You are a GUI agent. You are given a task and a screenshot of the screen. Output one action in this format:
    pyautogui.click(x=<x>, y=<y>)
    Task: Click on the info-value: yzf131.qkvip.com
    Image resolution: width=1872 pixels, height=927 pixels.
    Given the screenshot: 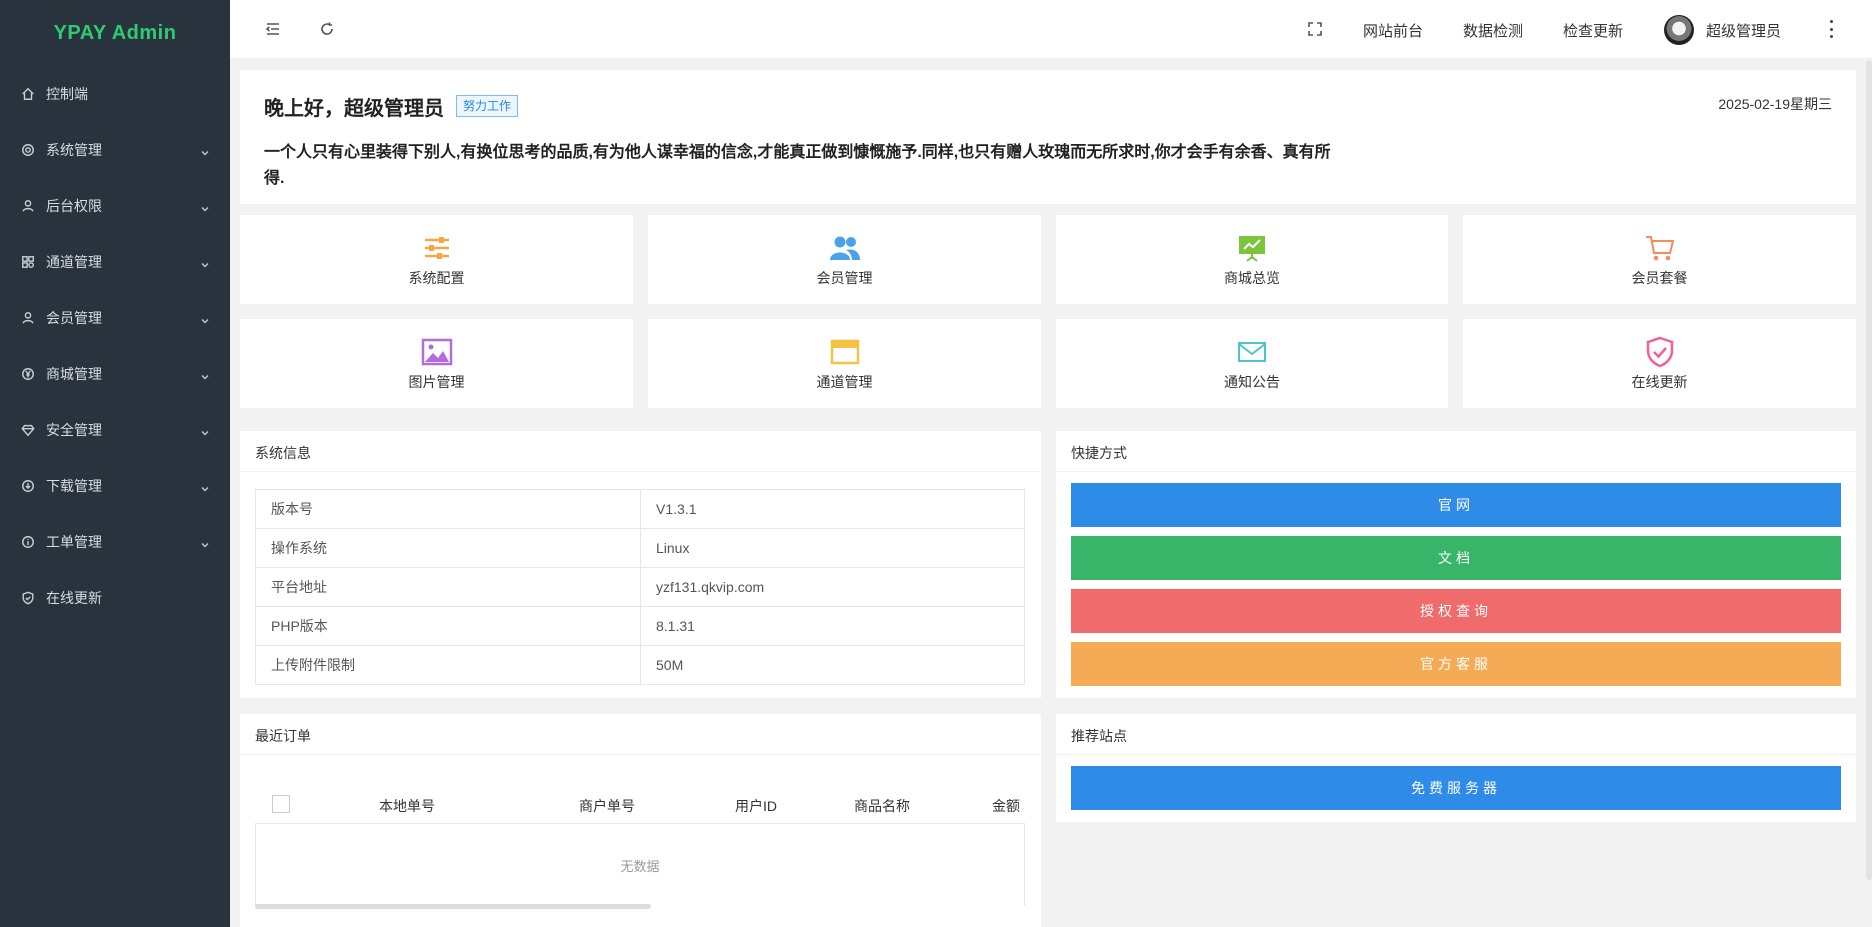 What is the action you would take?
    pyautogui.click(x=832, y=587)
    